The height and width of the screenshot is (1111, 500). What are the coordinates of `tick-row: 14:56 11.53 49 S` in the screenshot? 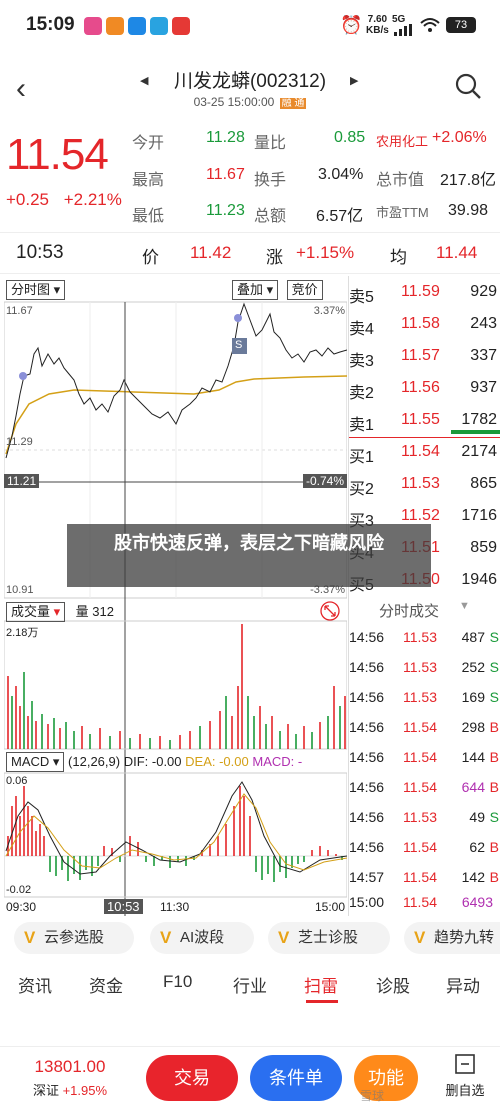 It's located at (424, 817).